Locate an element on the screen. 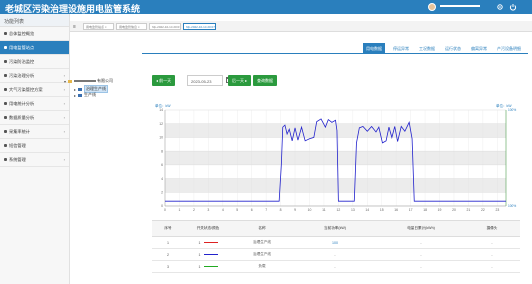  table-row: 21 治理生产线 - - - is located at coordinates (336, 254).